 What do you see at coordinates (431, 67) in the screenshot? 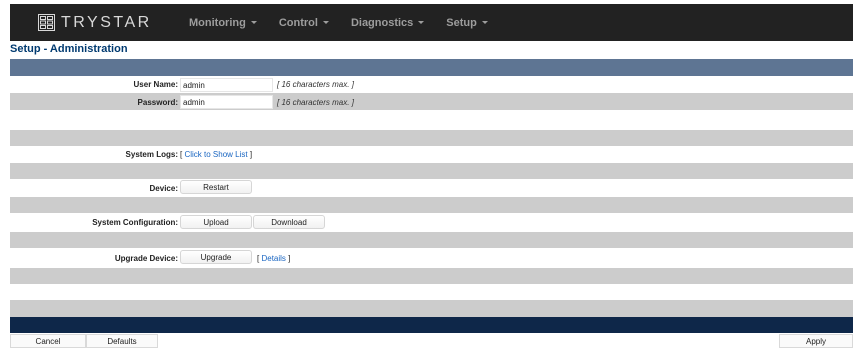
I see `form-header-band` at bounding box center [431, 67].